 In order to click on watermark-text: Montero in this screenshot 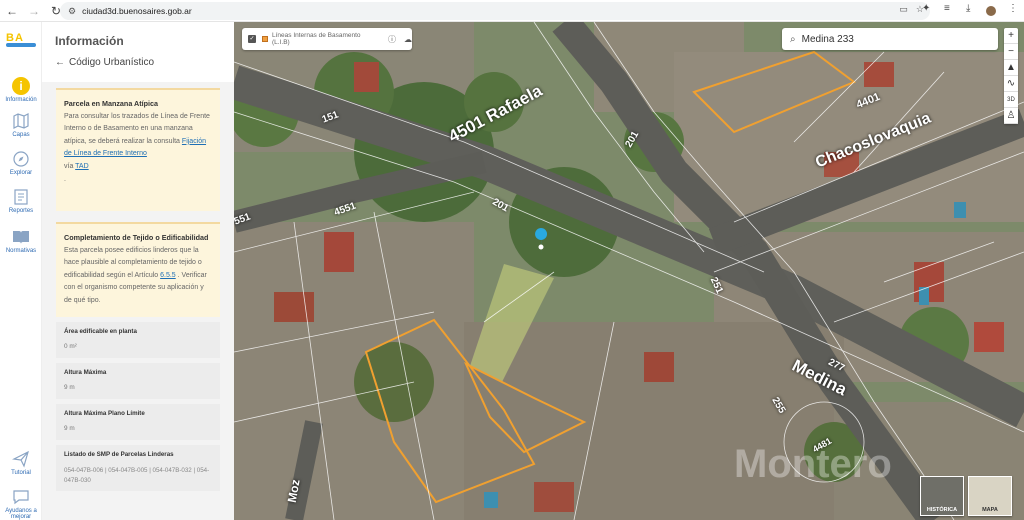, I will do `click(813, 464)`.